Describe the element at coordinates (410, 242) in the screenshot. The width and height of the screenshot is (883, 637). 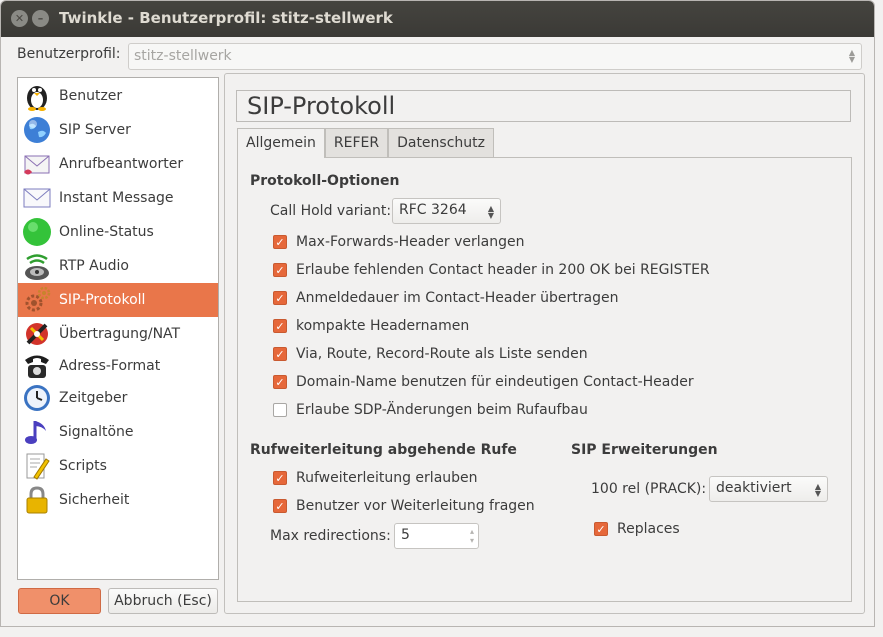
I see `checkbox-label: Max-Forwards-Header verlangen` at that location.